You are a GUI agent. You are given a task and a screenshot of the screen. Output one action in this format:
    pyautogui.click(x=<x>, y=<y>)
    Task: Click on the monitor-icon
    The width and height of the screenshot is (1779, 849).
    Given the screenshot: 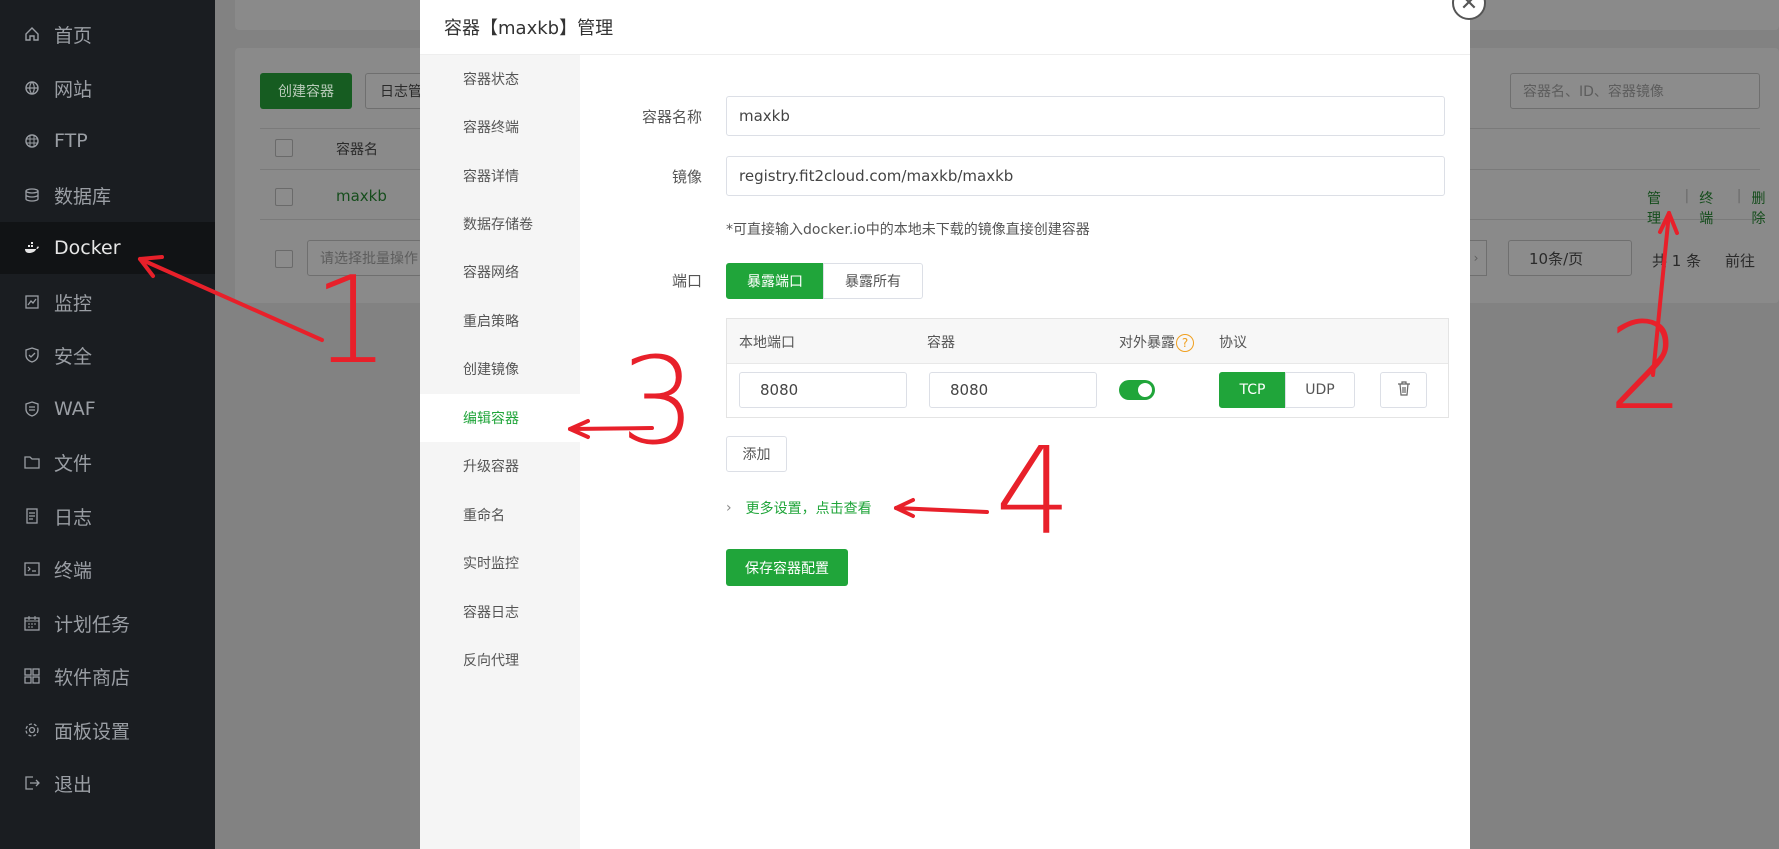 What is the action you would take?
    pyautogui.click(x=32, y=302)
    